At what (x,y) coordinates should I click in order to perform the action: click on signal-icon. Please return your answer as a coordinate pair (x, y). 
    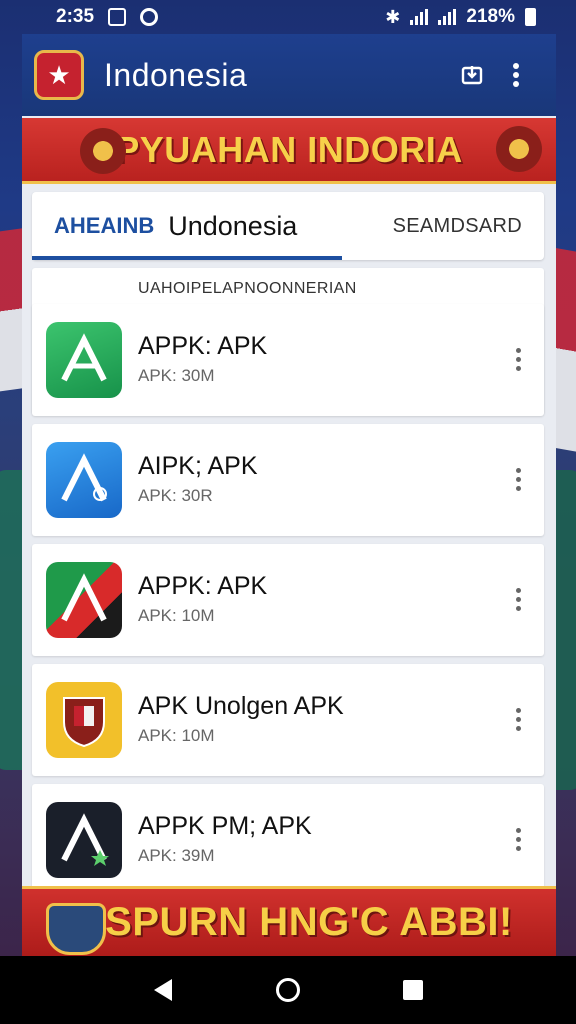
    Looking at the image, I should click on (419, 17).